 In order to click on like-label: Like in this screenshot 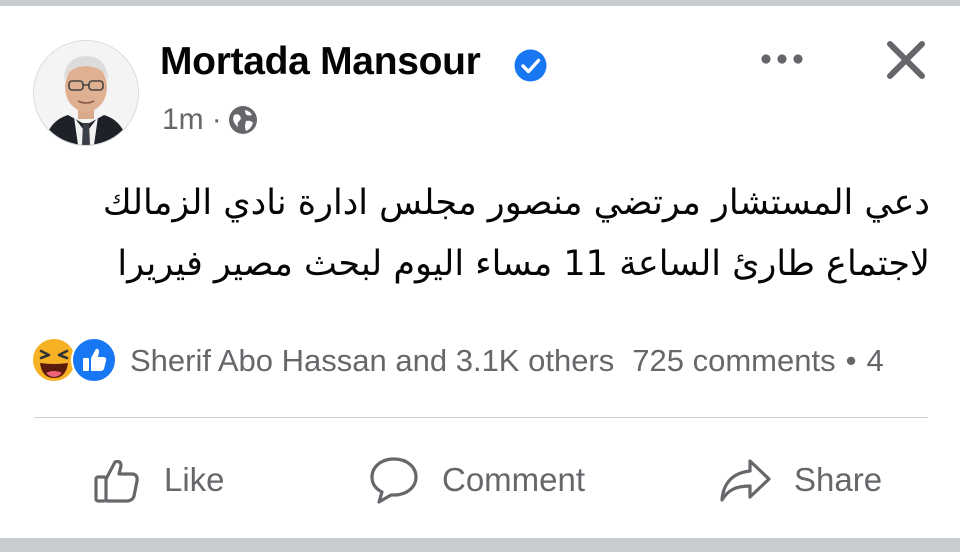, I will do `click(194, 479)`.